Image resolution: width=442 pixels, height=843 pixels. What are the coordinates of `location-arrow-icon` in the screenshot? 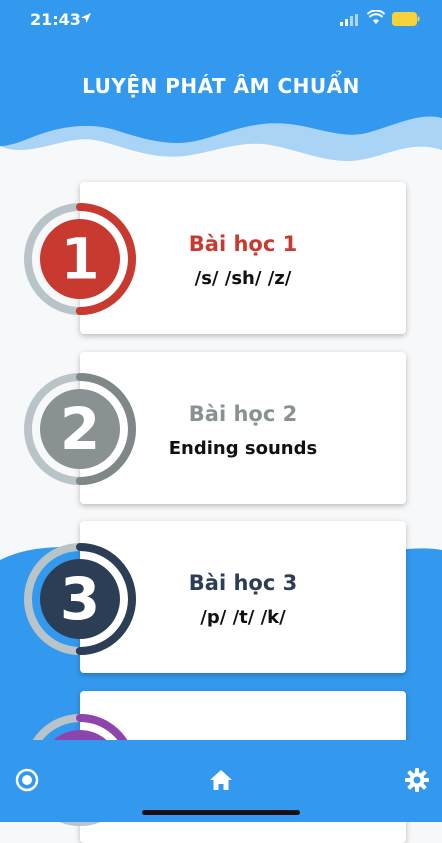 It's located at (86, 18).